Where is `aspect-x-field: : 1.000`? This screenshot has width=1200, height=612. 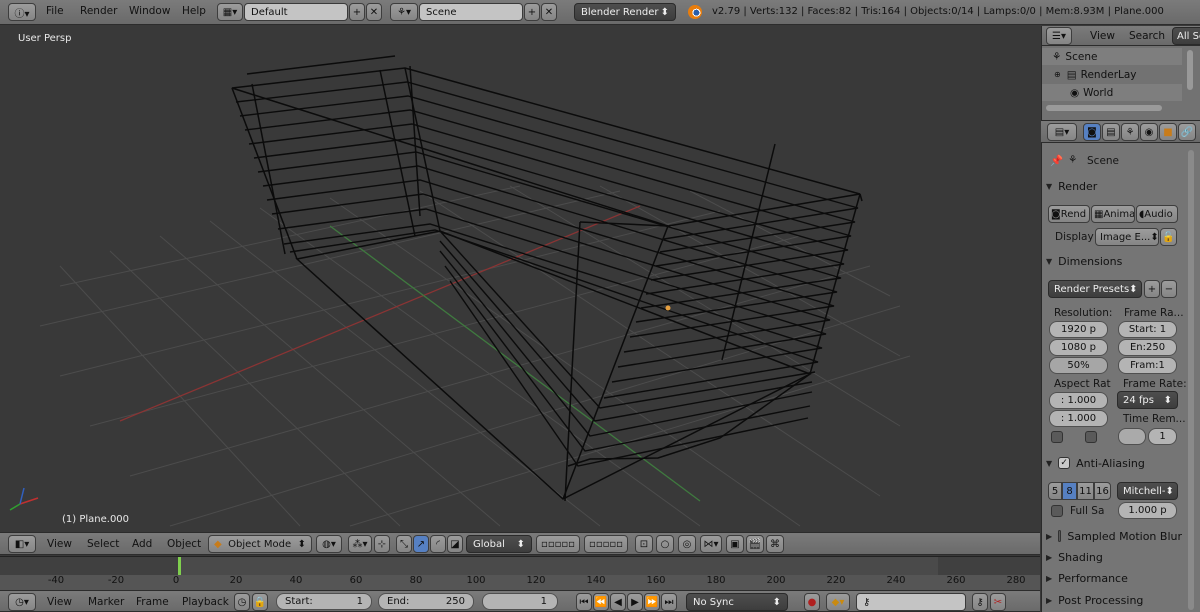
aspect-x-field: : 1.000 is located at coordinates (1078, 400).